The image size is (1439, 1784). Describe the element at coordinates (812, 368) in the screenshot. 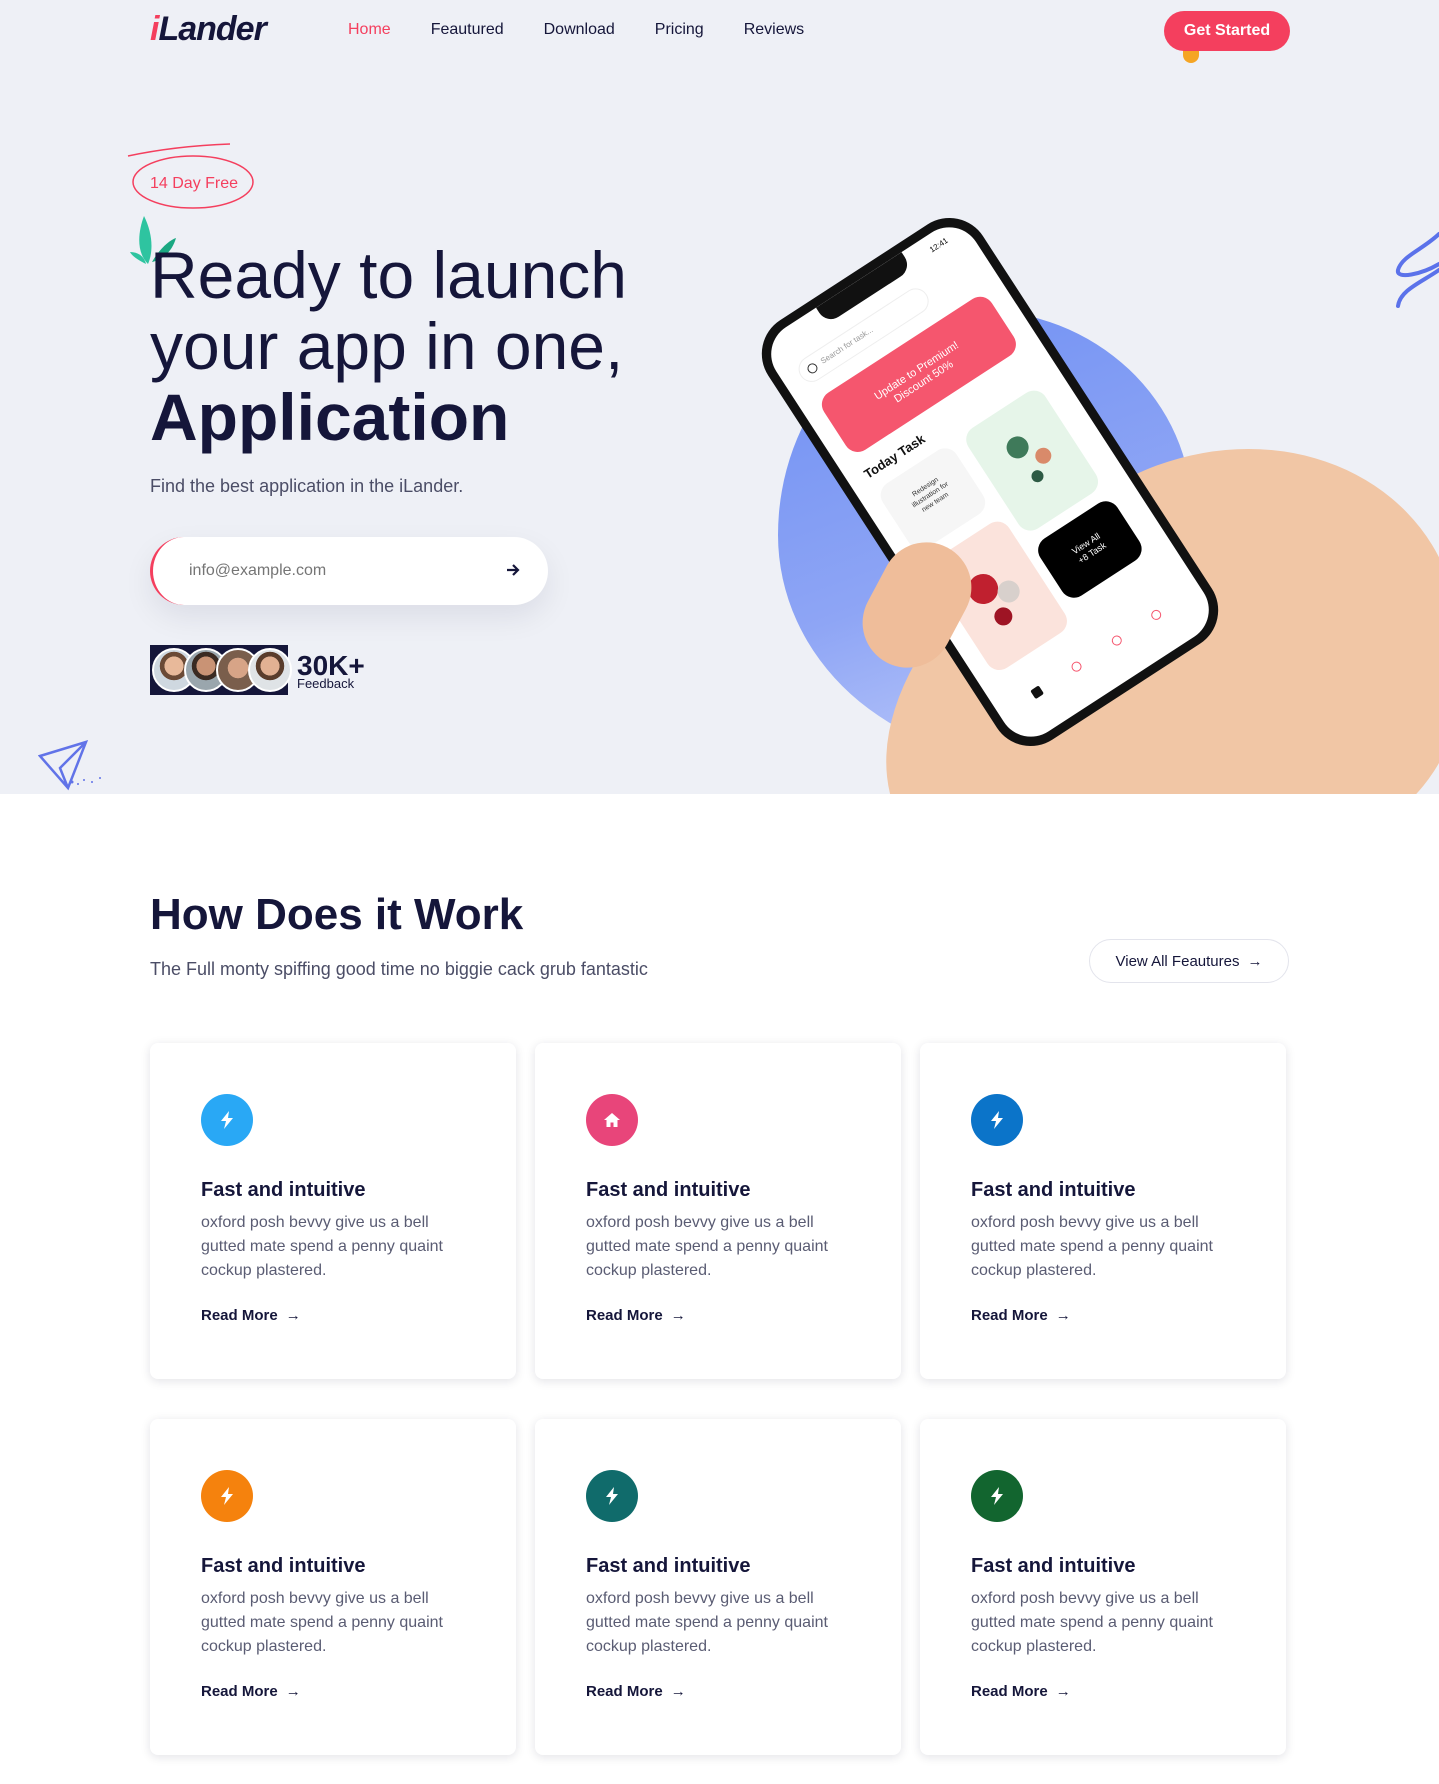

I see `search-icon` at that location.